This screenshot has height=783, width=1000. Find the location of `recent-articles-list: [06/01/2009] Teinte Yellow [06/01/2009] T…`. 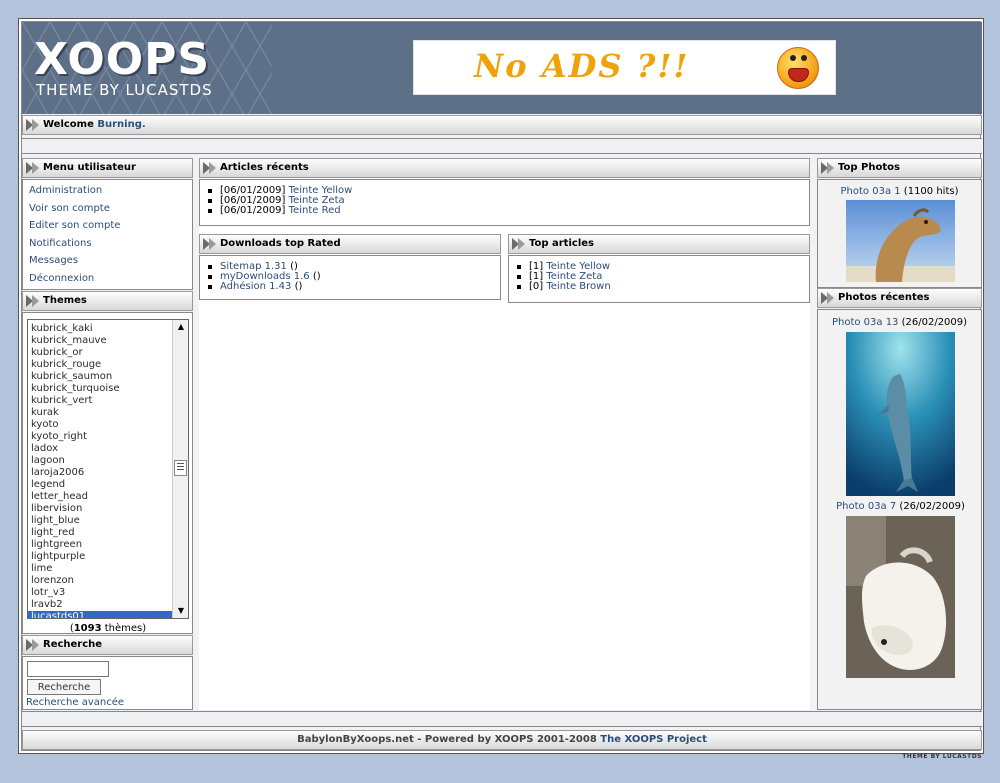

recent-articles-list: [06/01/2009] Teinte Yellow [06/01/2009] T… is located at coordinates (504, 198).